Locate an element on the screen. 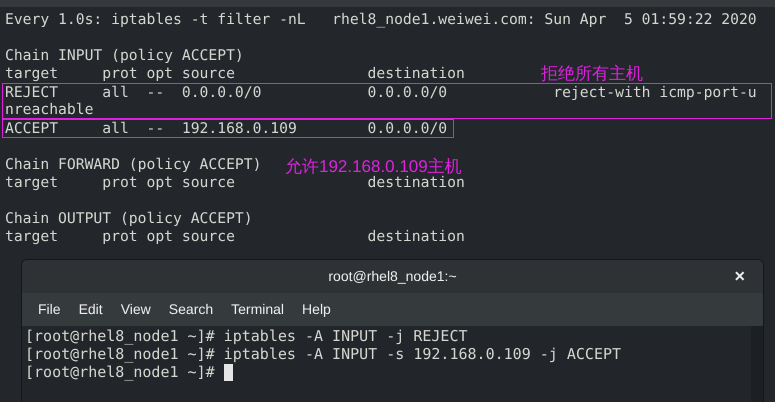 Image resolution: width=775 pixels, height=402 pixels. terminal-line: ACCEPT all -- 192.168.0.109 0.0.0.0/0 is located at coordinates (226, 128).